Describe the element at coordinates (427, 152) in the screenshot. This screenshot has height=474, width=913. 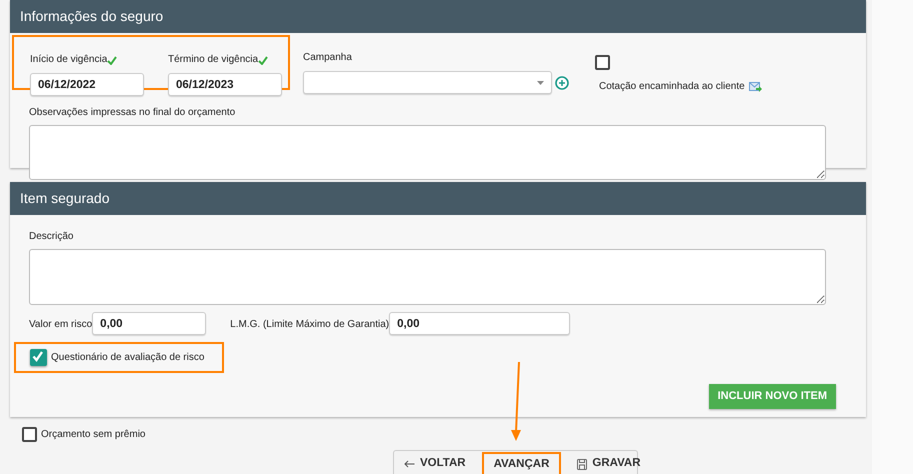
I see `notes-field` at that location.